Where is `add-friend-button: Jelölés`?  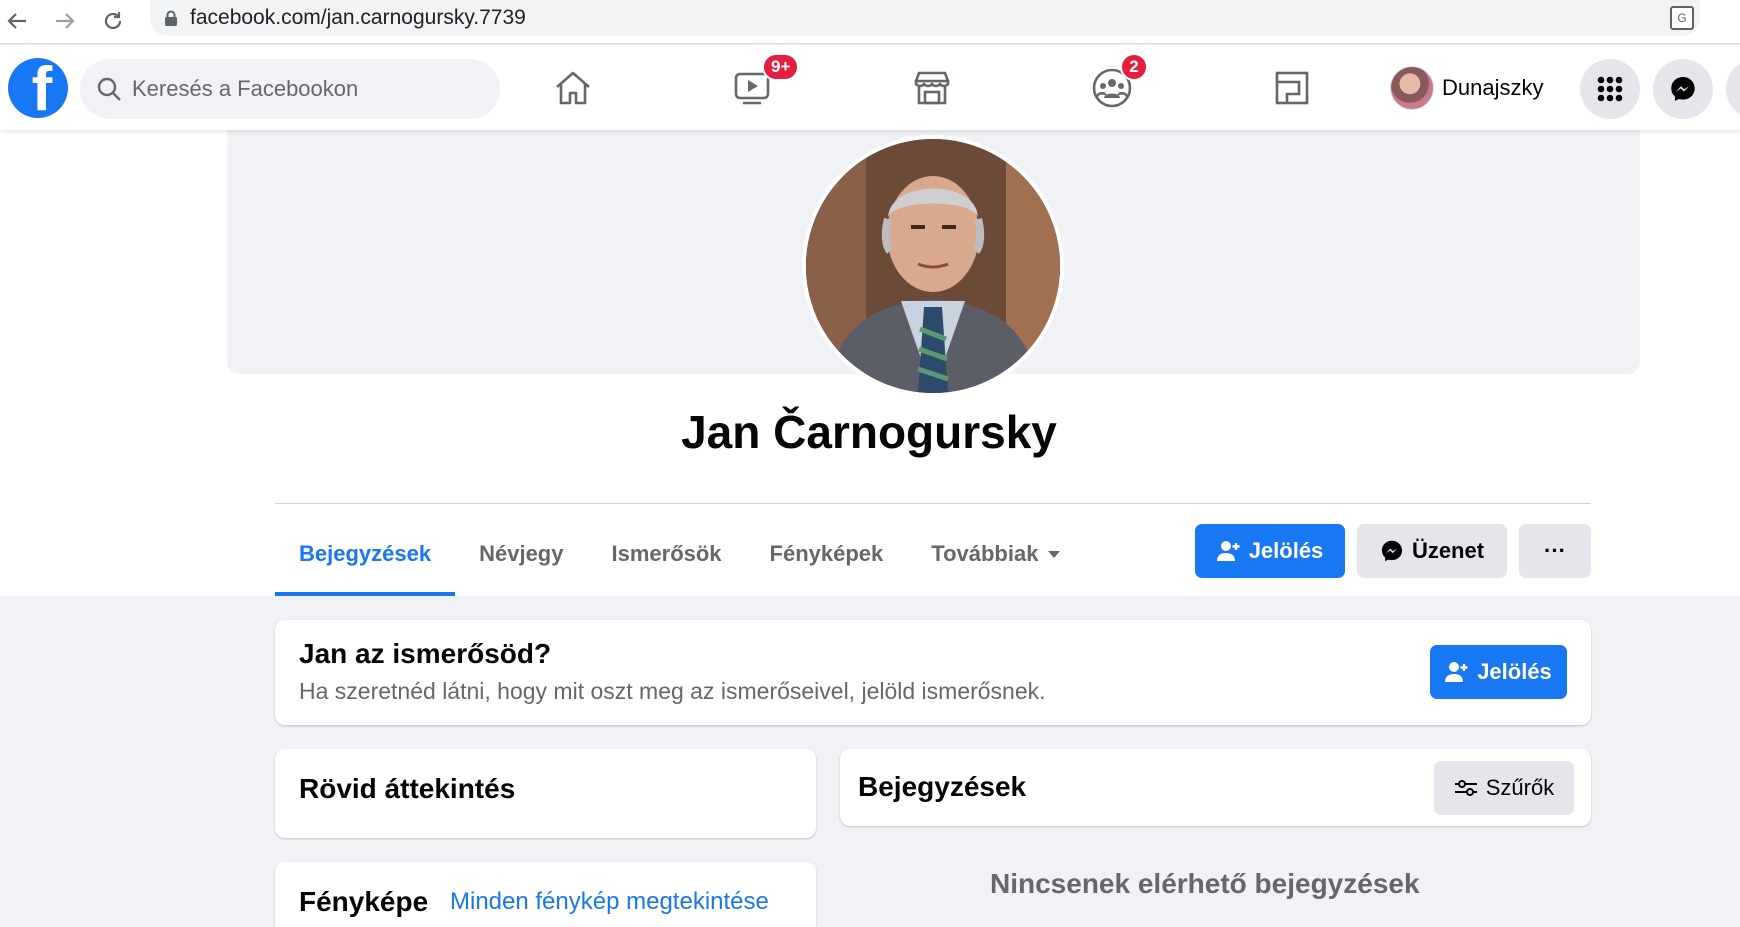
add-friend-button: Jelölés is located at coordinates (1270, 551).